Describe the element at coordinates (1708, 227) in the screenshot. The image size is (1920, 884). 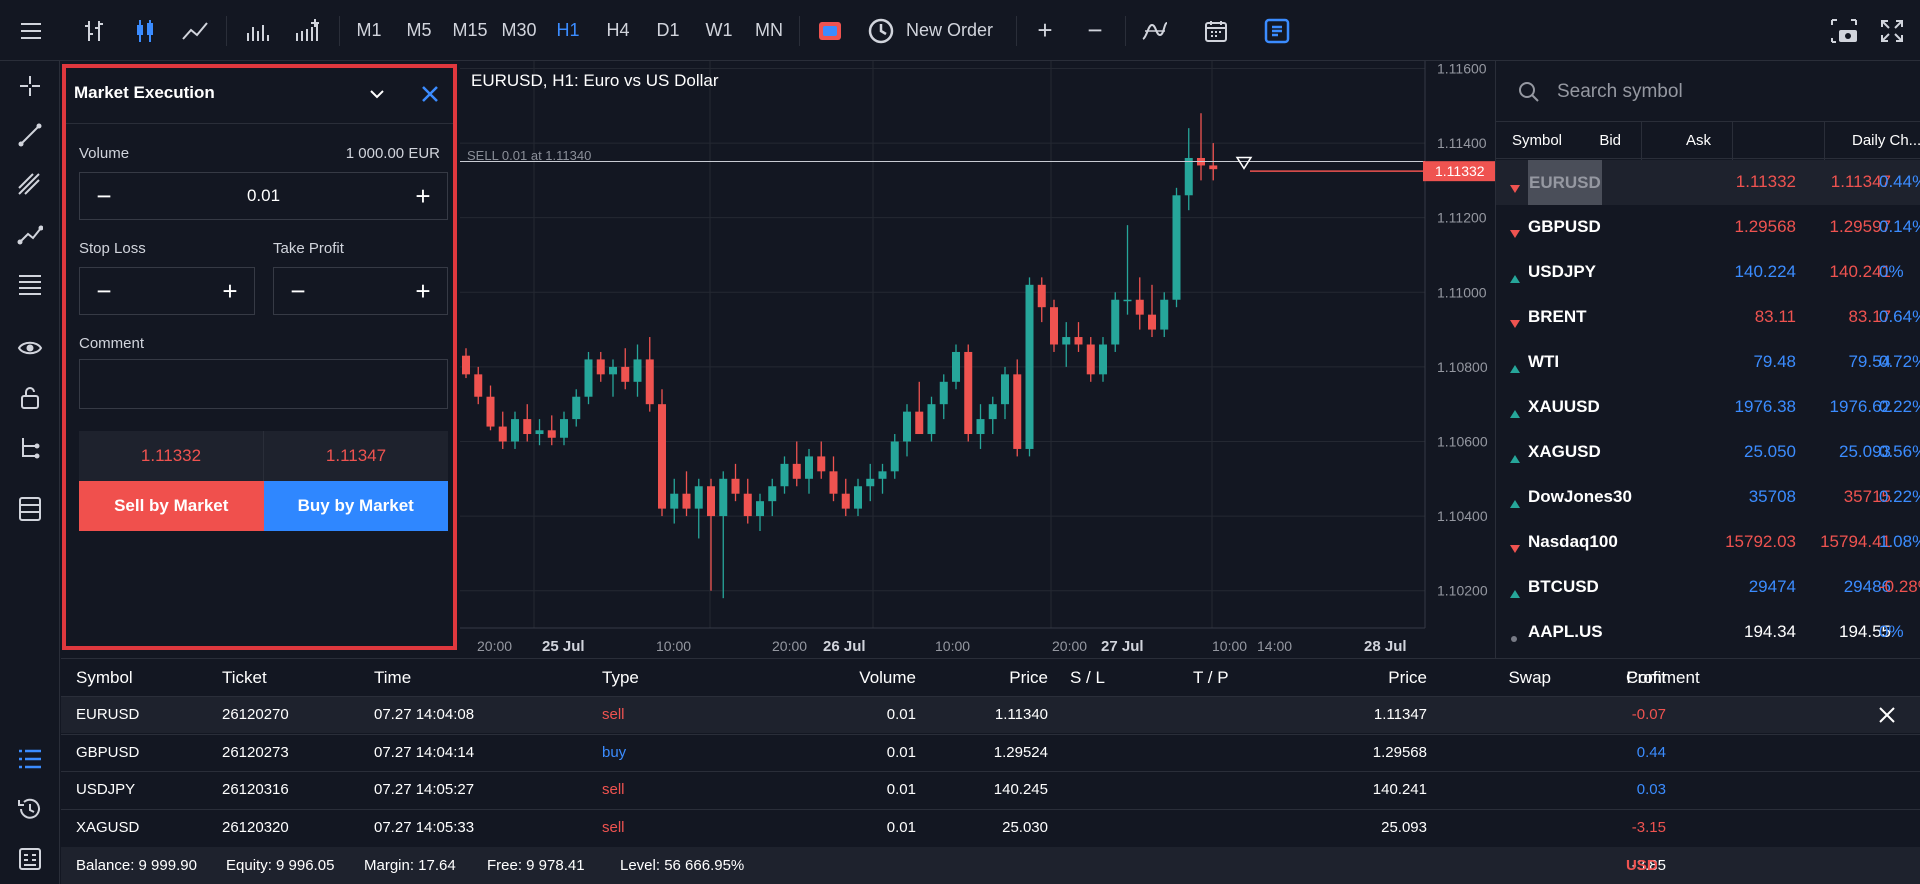
I see `watchlist-row: GBPUSD1.295681.295970.14%` at that location.